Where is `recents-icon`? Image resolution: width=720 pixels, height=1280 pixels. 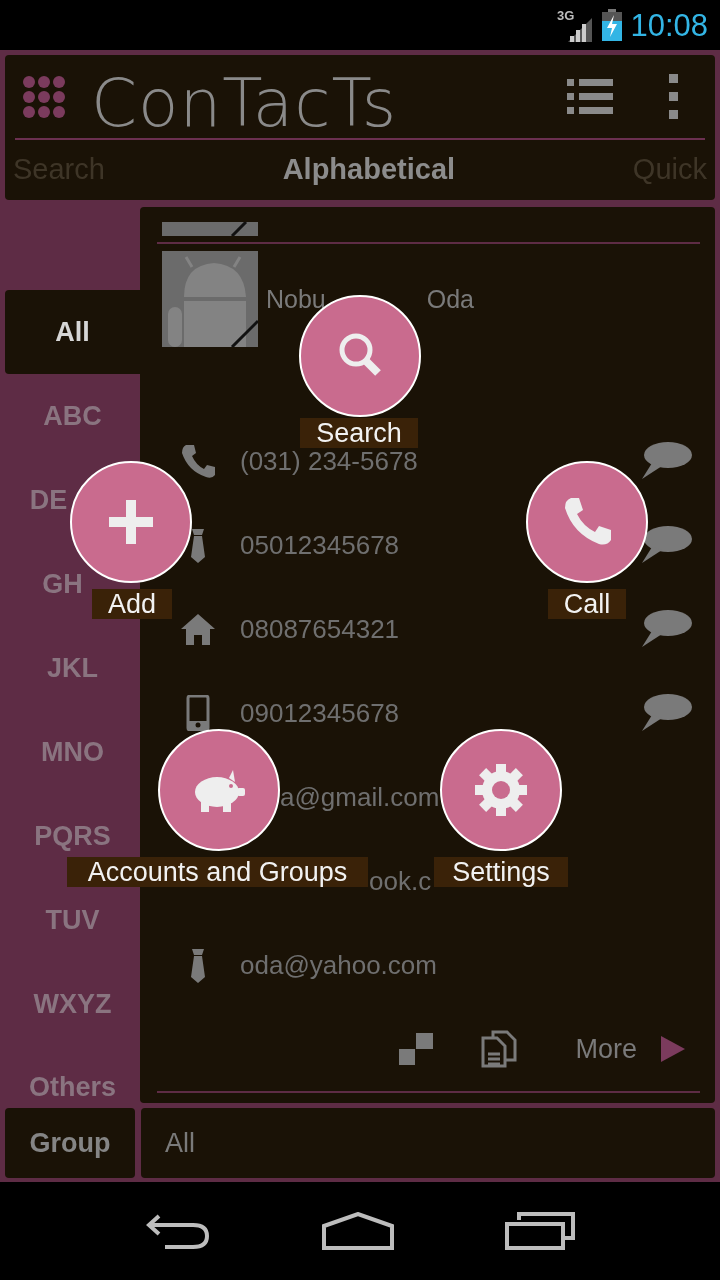 recents-icon is located at coordinates (539, 1231).